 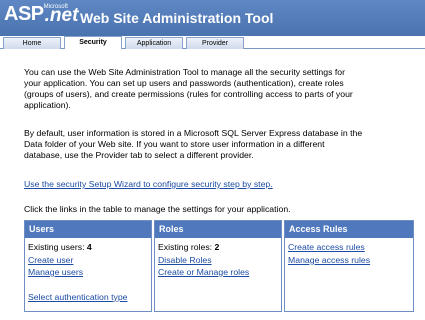 I want to click on access-rules-body: Create access rules Manage access rules, so click(x=349, y=252).